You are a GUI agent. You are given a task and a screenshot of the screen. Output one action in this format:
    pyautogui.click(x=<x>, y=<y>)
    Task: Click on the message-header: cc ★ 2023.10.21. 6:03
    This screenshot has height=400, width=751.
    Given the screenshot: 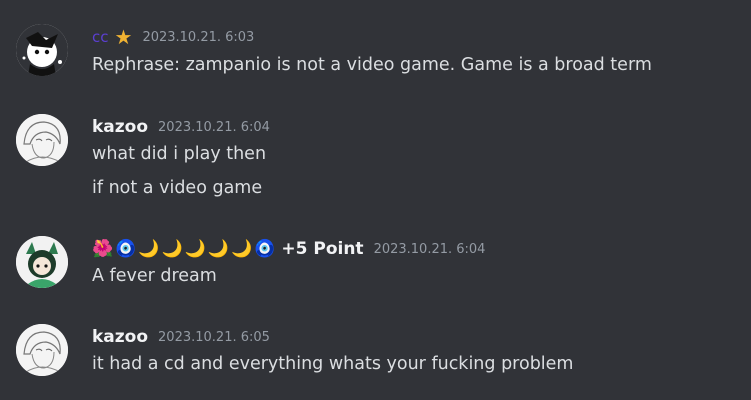 What is the action you would take?
    pyautogui.click(x=173, y=37)
    